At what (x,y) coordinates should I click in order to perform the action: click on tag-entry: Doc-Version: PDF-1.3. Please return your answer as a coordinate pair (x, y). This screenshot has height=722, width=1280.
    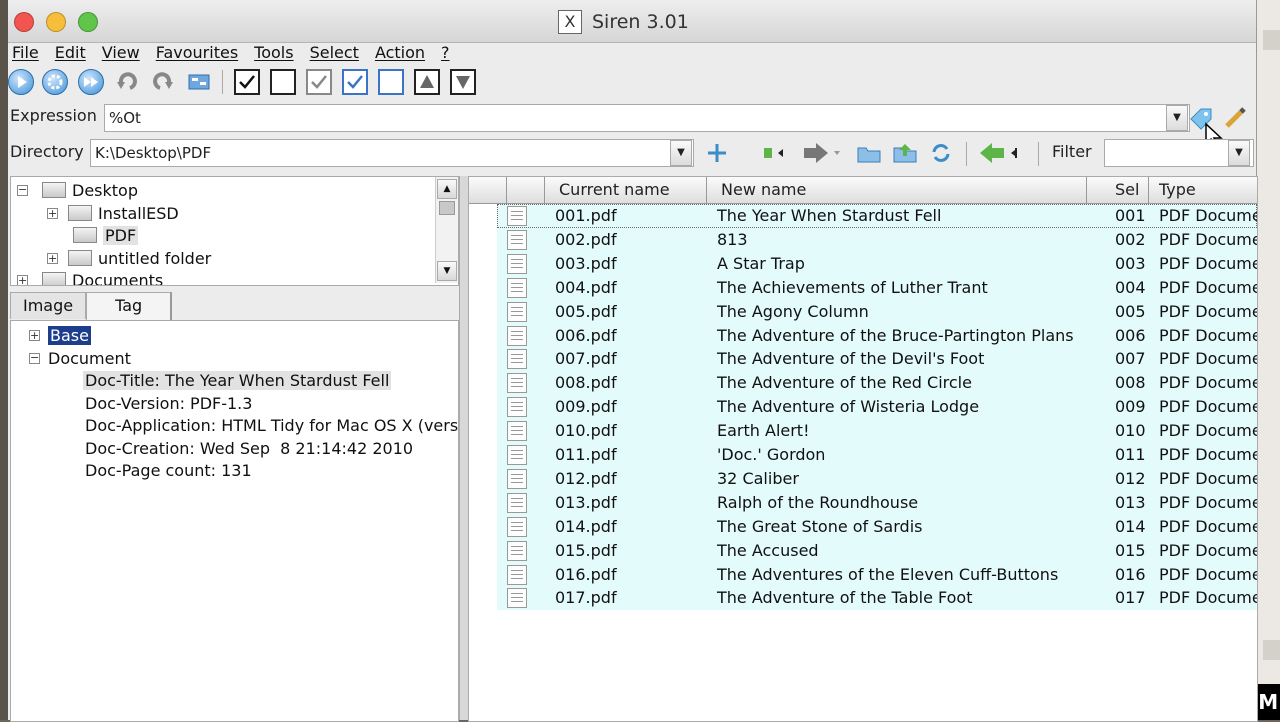
    Looking at the image, I should click on (168, 403).